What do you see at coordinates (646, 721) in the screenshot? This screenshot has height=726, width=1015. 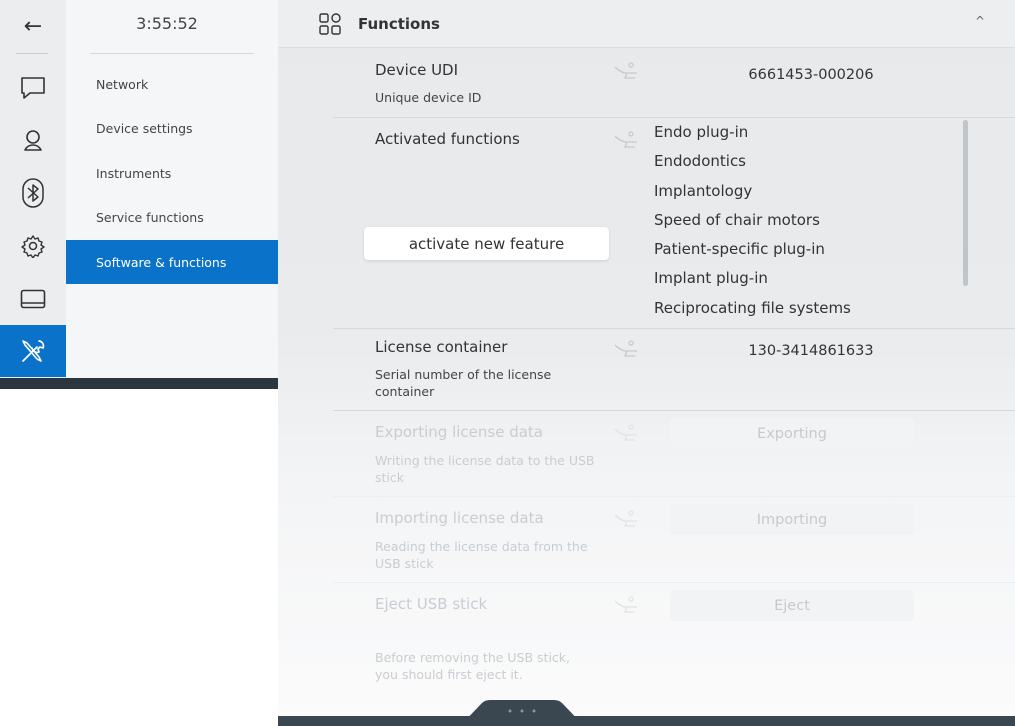 I see `footer-bar` at bounding box center [646, 721].